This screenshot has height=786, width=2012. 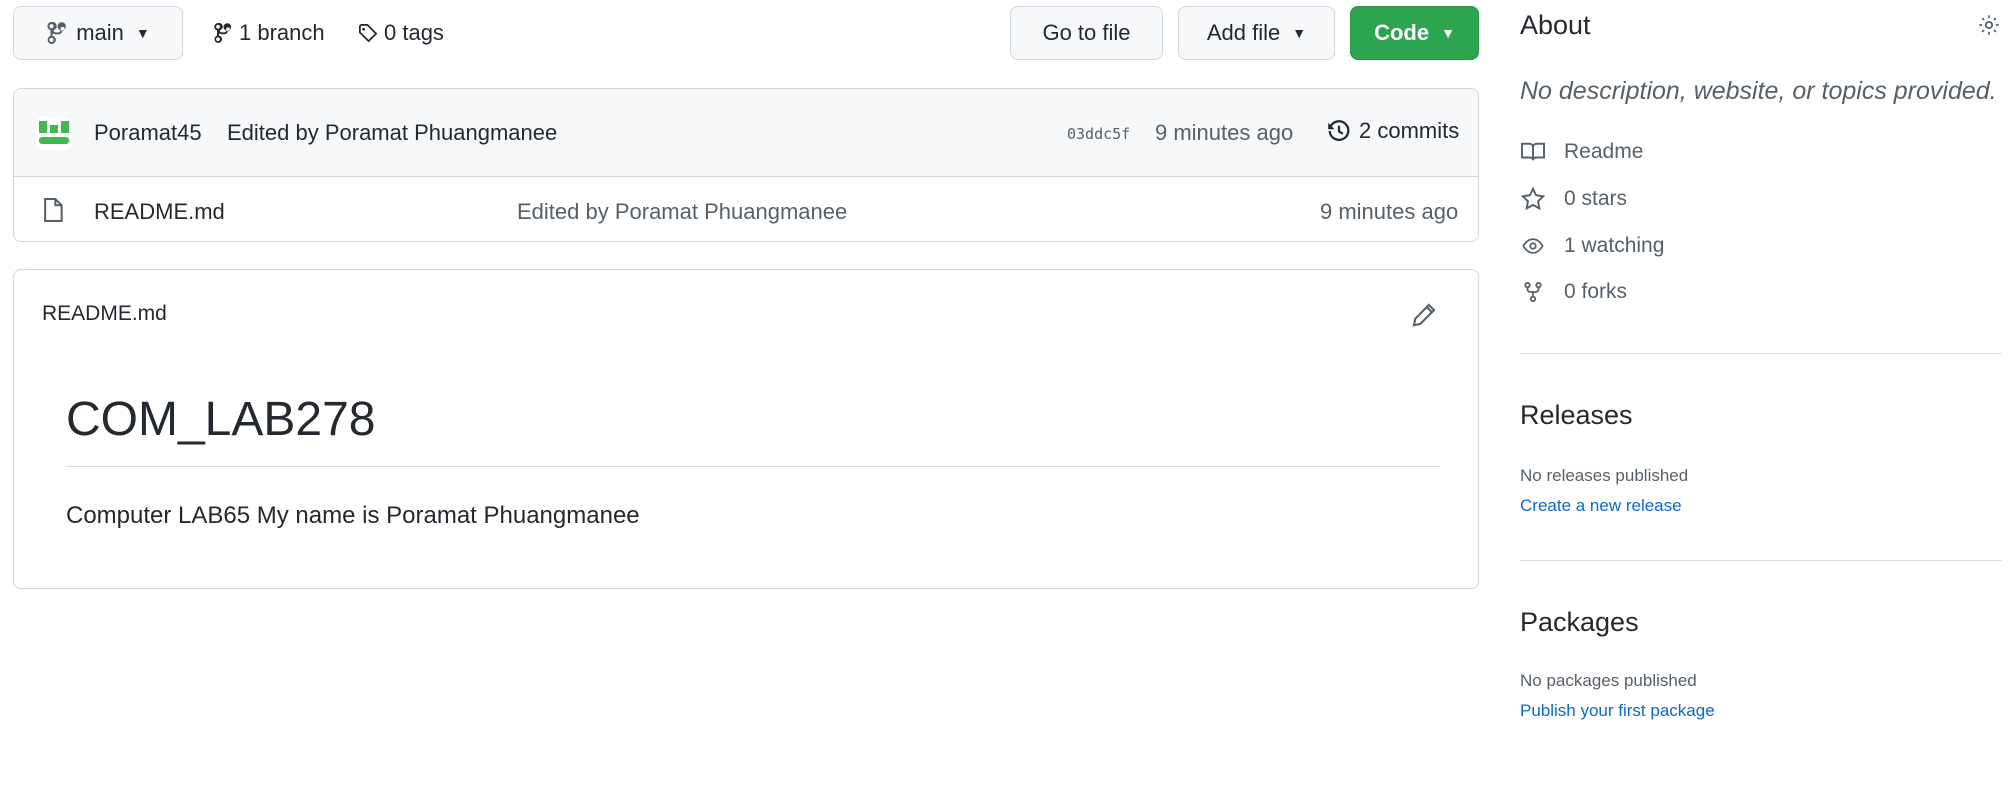 What do you see at coordinates (1617, 711) in the screenshot?
I see `publish-package-link: Publish your first package` at bounding box center [1617, 711].